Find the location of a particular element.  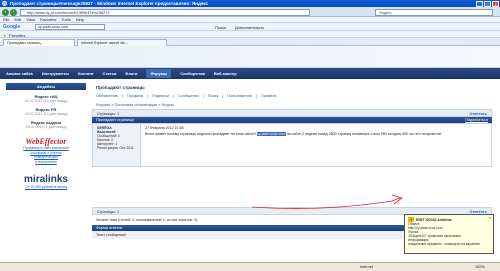

webeffector-link: и внутренних is located at coordinates (46, 162).